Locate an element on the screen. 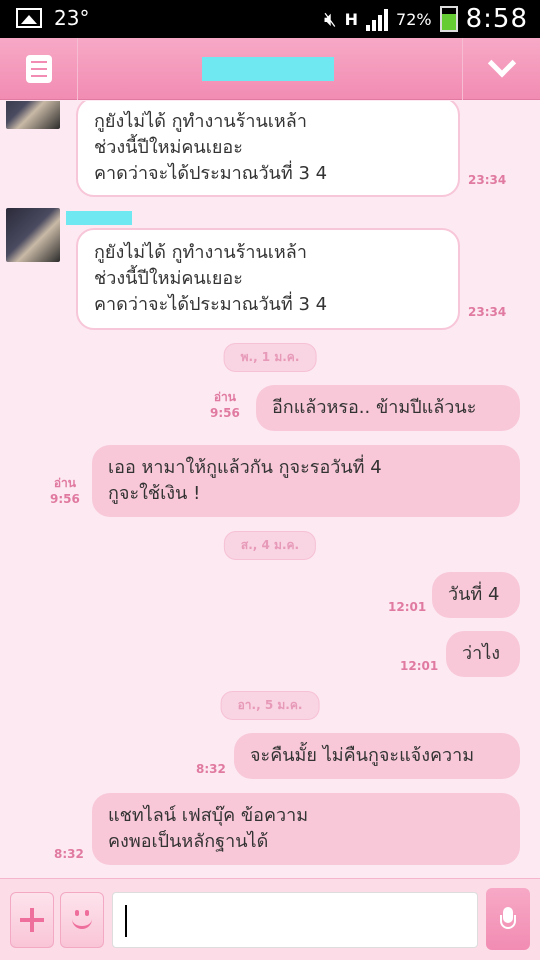 The width and height of the screenshot is (540, 960). message-input is located at coordinates (295, 920).